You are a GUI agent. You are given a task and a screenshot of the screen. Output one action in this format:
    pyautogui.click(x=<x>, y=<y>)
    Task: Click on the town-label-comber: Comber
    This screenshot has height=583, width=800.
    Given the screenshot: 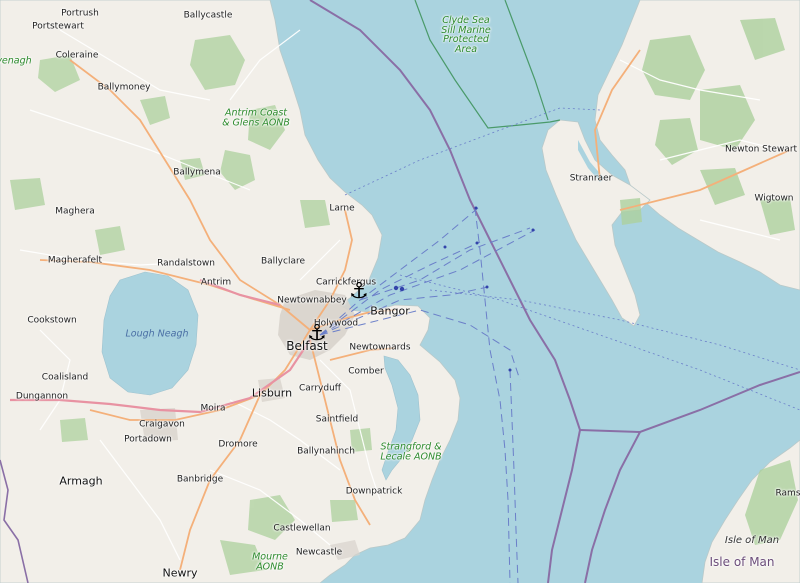 What is the action you would take?
    pyautogui.click(x=366, y=371)
    